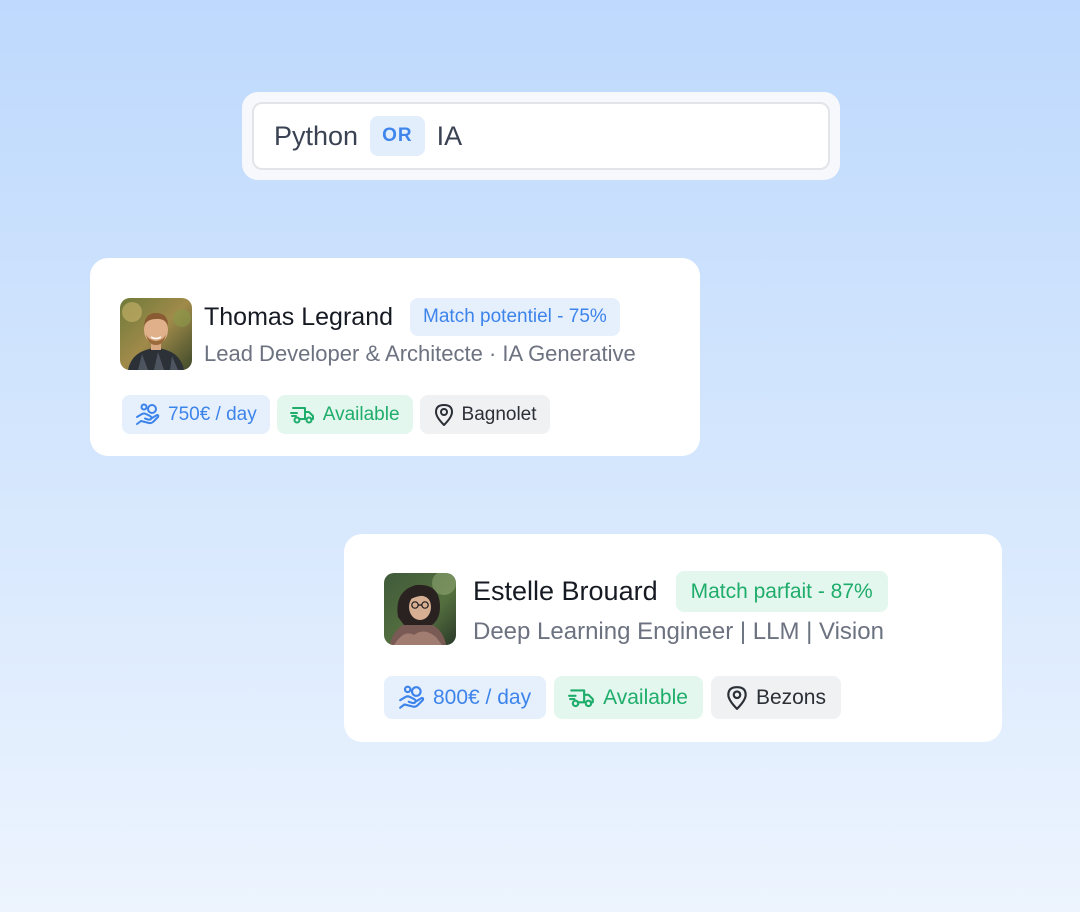 Image resolution: width=1080 pixels, height=912 pixels. What do you see at coordinates (397, 136) in the screenshot?
I see `boolean-operator-badge: OR` at bounding box center [397, 136].